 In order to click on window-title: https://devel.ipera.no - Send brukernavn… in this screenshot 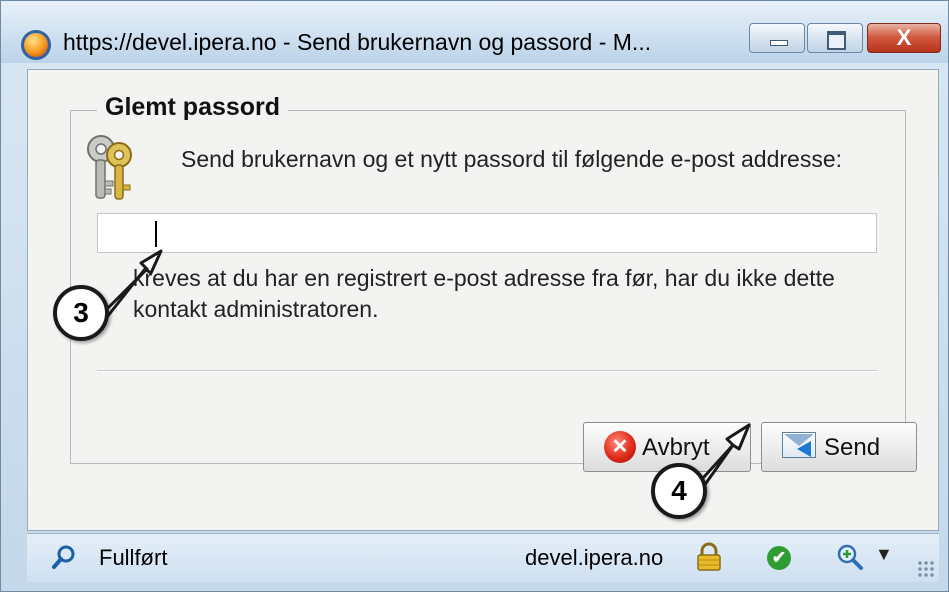, I will do `click(357, 42)`.